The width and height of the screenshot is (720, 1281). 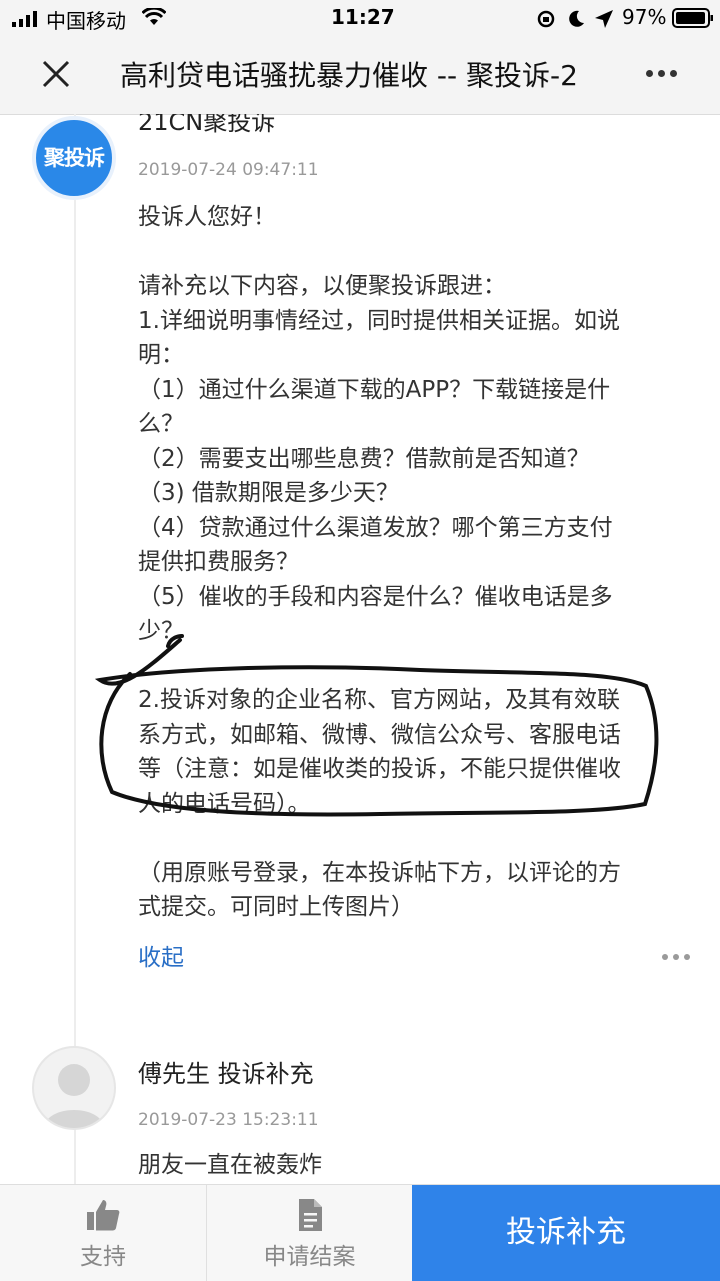 I want to click on post-line: 等（注意：如是催收类的投诉，不能只提供催收, so click(x=379, y=769).